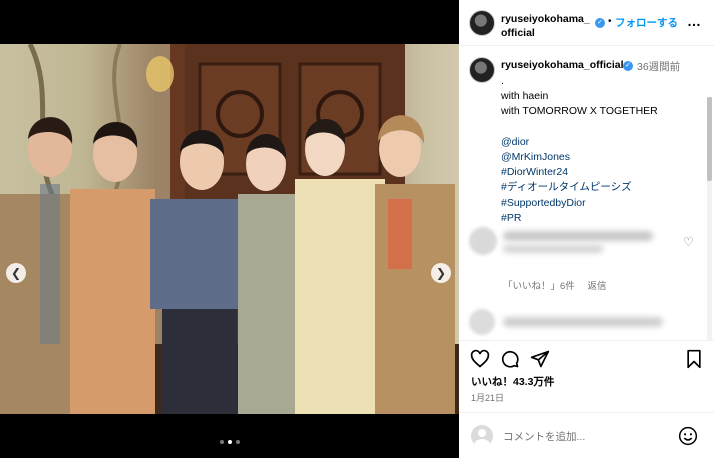 Image resolution: width=714 pixels, height=458 pixels. Describe the element at coordinates (586, 259) in the screenshot. I see `comment-item: ♡ 「いいね！」6件 返信` at that location.